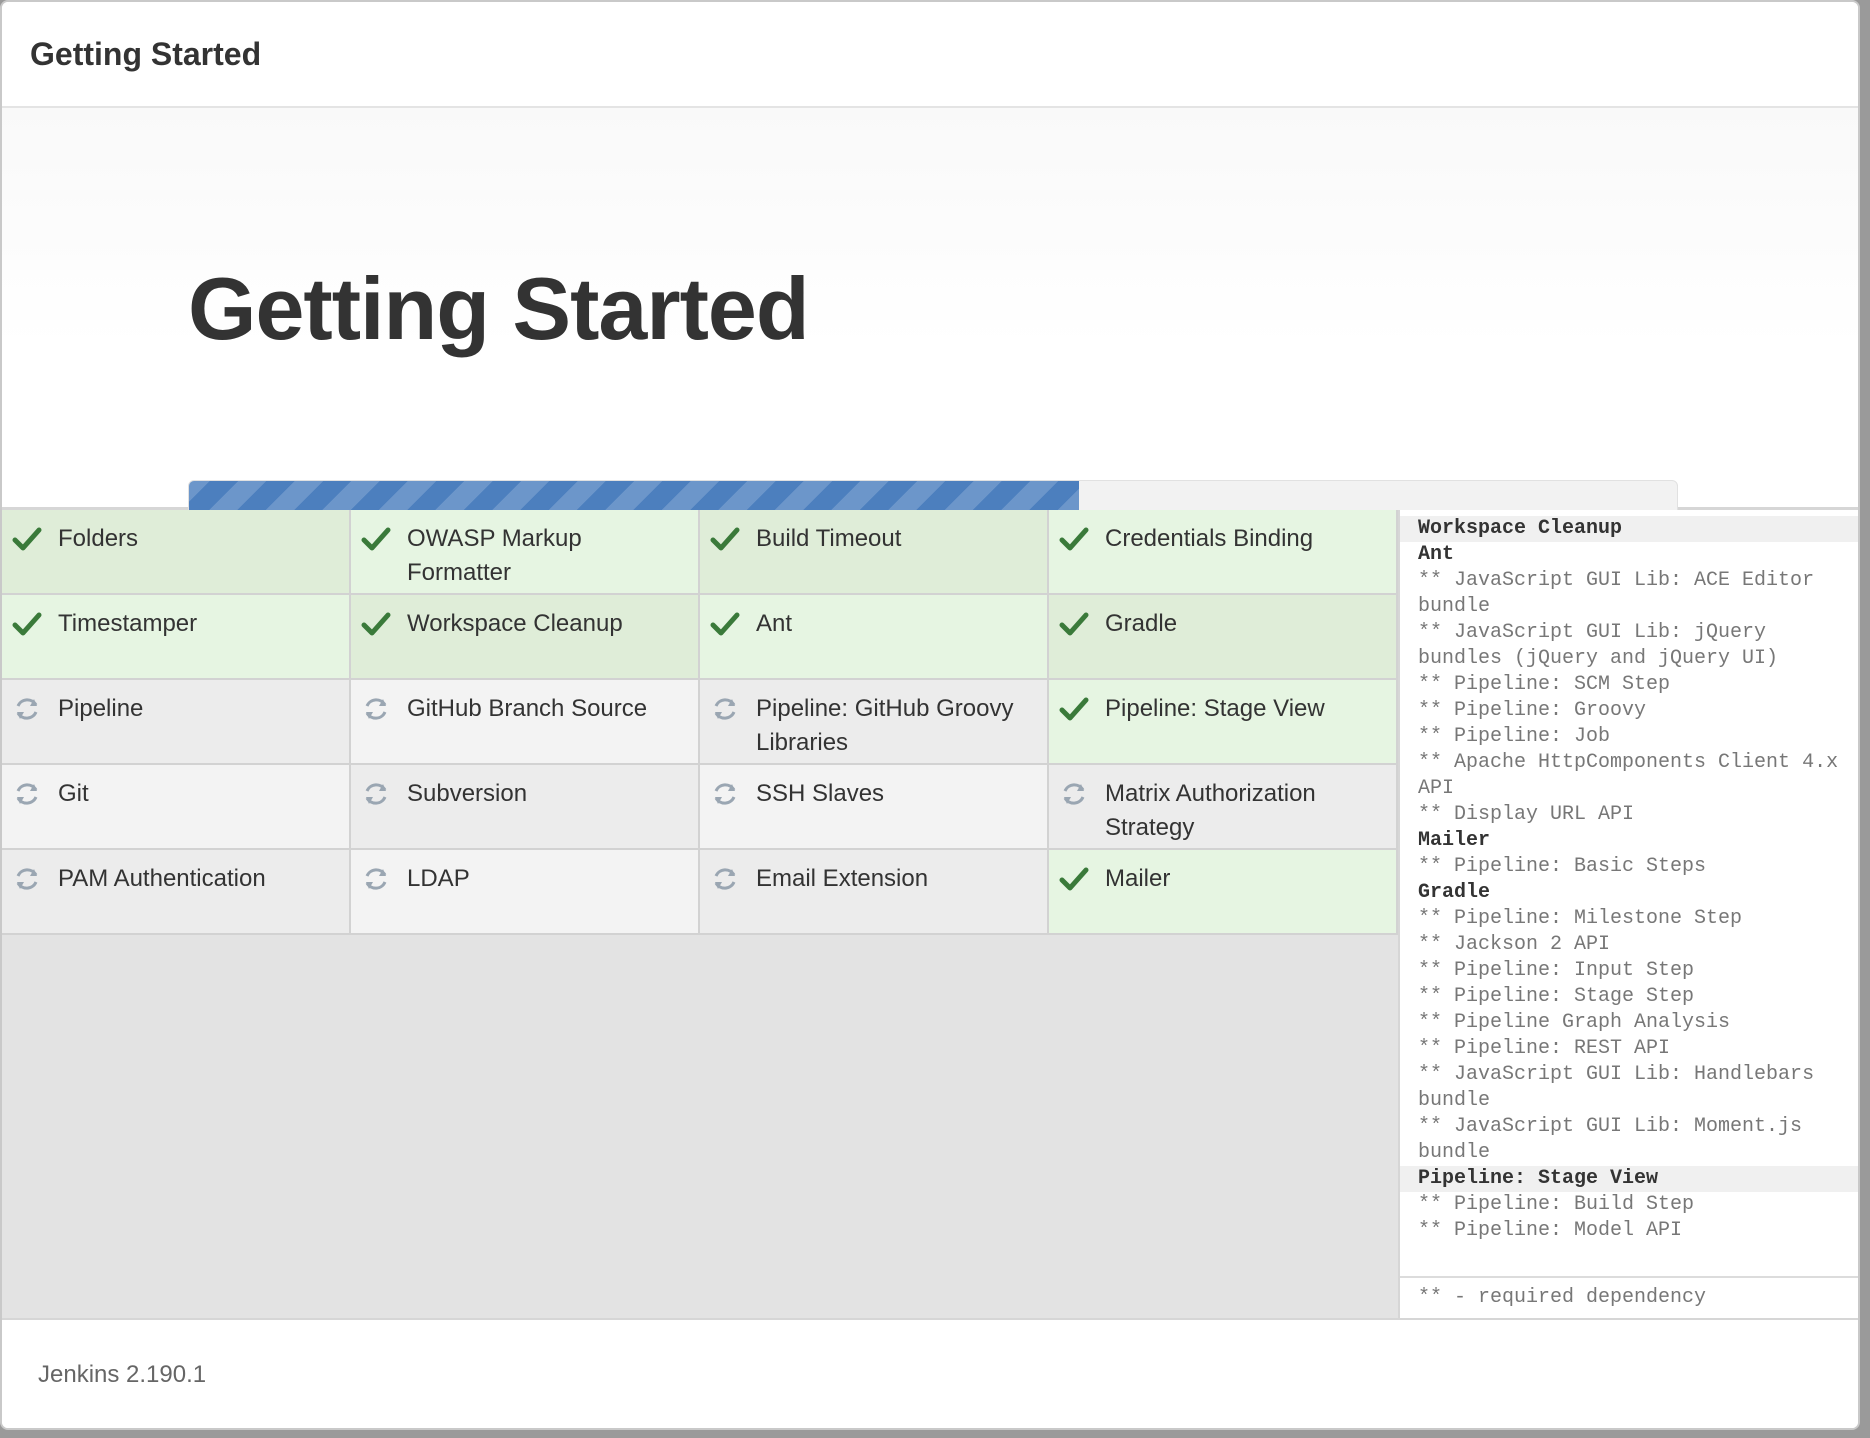 The image size is (1870, 1438). I want to click on plugin-label: Pipeline, so click(101, 708).